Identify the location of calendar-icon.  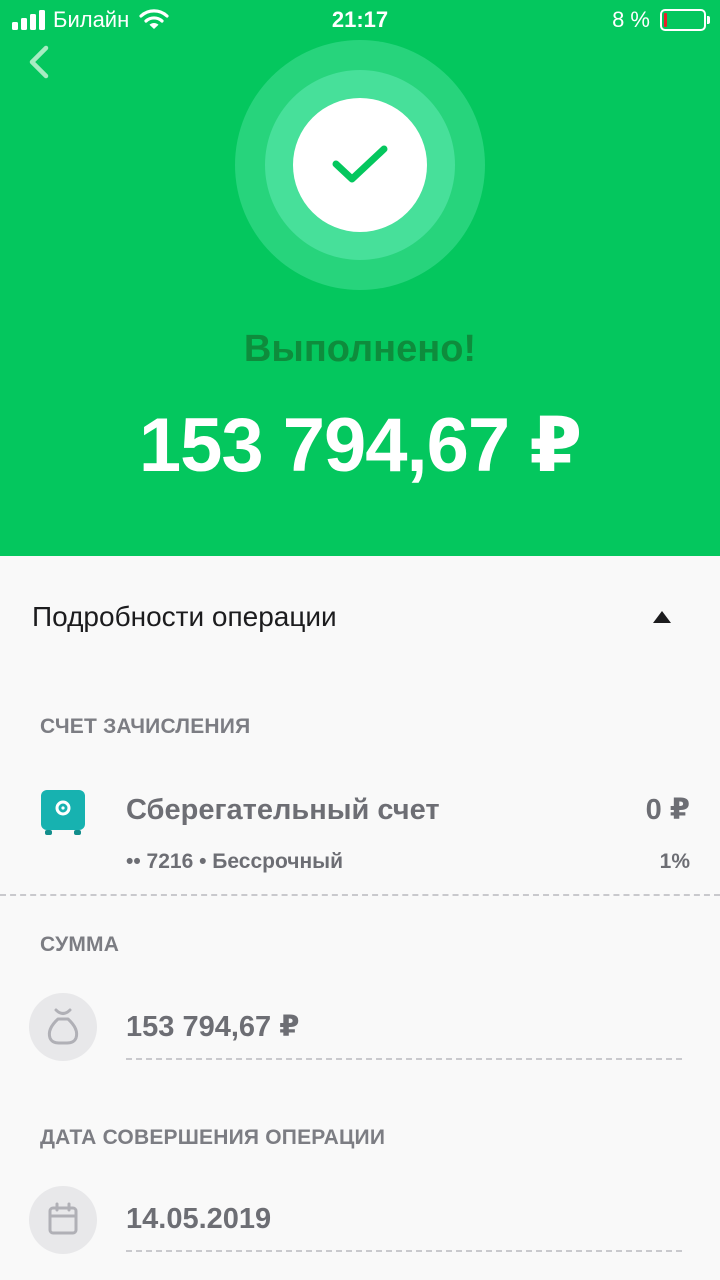
(63, 1220).